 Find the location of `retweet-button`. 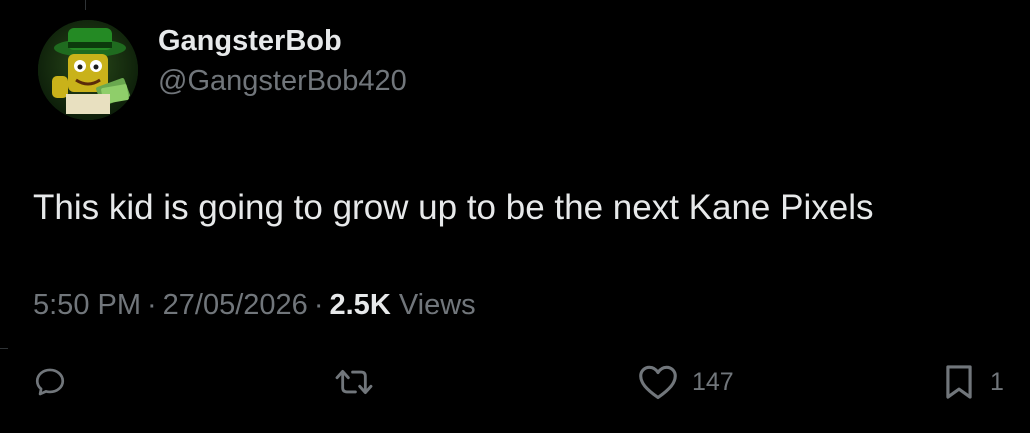

retweet-button is located at coordinates (354, 382).